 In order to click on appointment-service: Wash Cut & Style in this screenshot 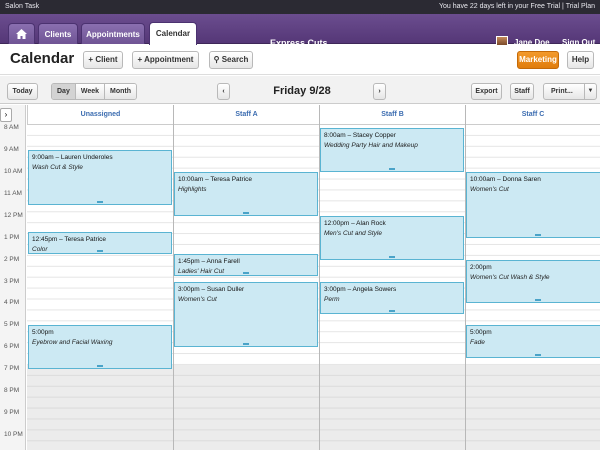, I will do `click(57, 168)`.